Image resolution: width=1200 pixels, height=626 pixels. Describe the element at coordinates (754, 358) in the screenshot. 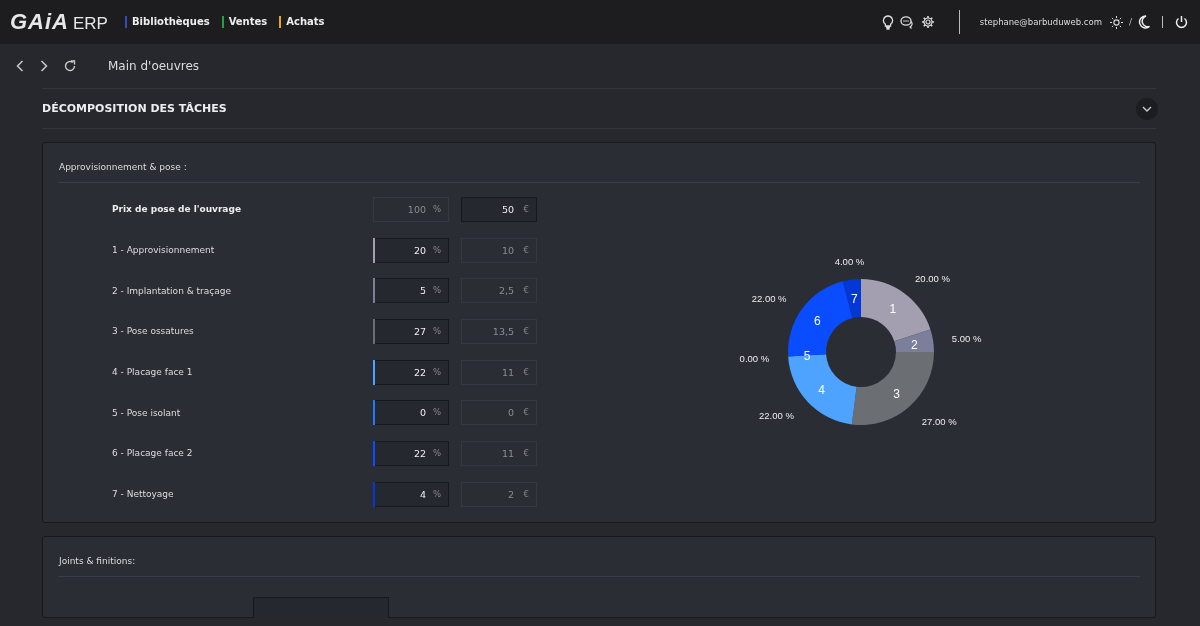

I see `value-label: 0.00 %` at that location.